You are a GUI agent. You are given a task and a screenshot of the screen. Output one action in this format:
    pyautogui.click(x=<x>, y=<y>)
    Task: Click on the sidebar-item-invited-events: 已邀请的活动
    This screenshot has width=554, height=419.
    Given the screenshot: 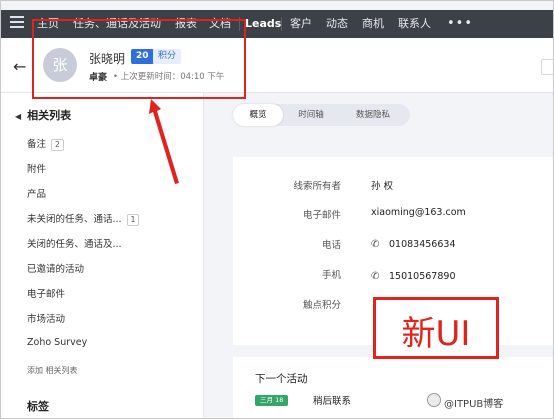 What is the action you would take?
    pyautogui.click(x=55, y=268)
    